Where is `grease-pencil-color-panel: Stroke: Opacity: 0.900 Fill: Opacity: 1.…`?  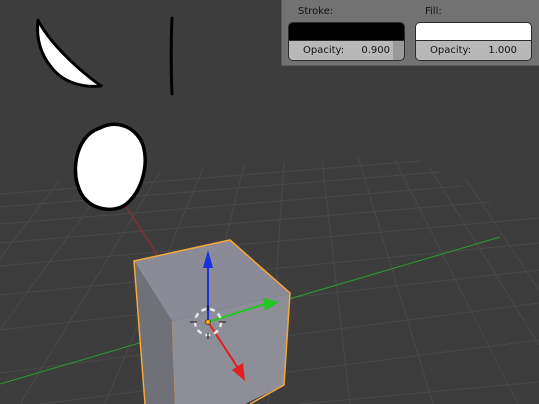 grease-pencil-color-panel: Stroke: Opacity: 0.900 Fill: Opacity: 1.… is located at coordinates (410, 33).